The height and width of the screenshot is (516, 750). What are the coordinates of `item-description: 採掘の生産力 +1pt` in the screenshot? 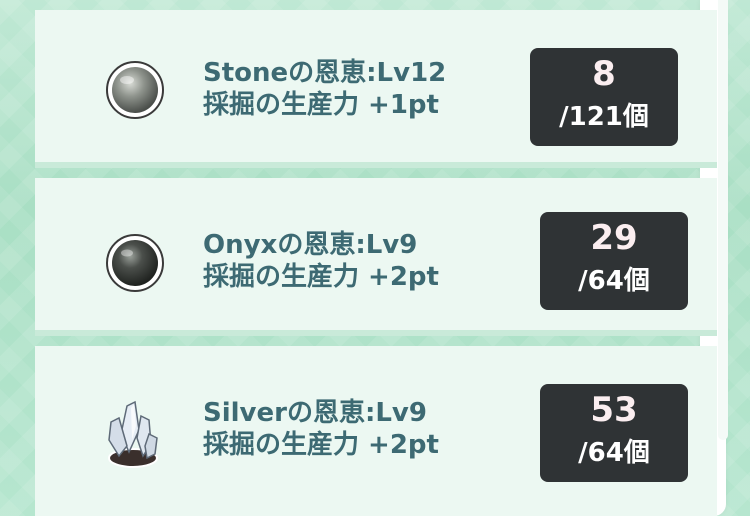 It's located at (321, 105).